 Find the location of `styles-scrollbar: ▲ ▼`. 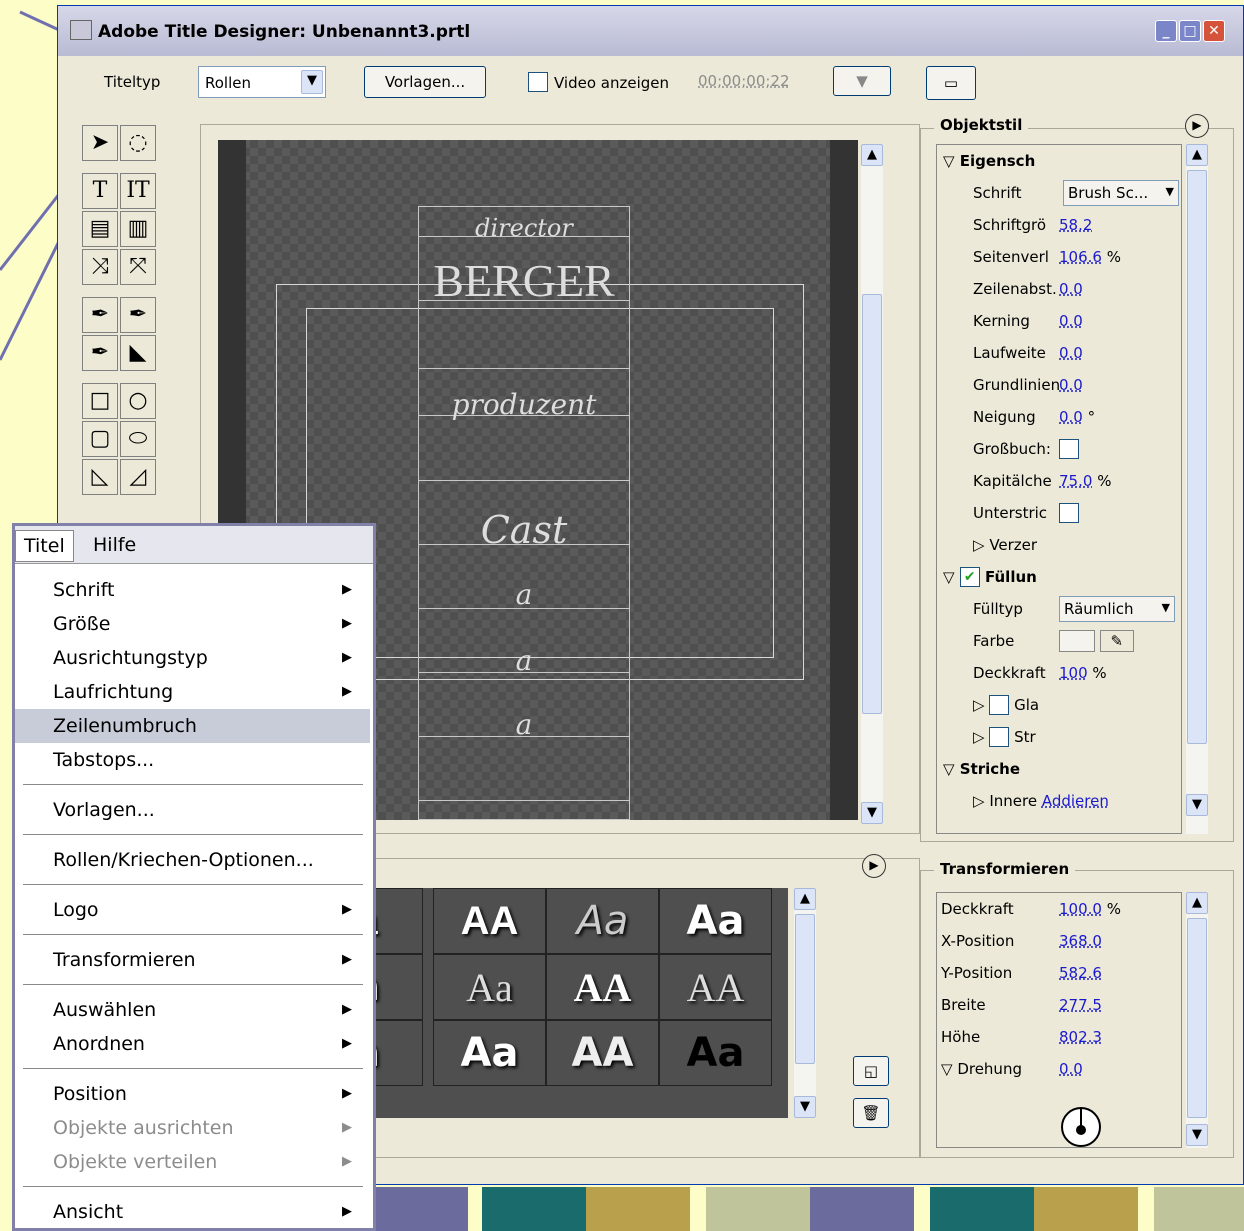

styles-scrollbar: ▲ ▼ is located at coordinates (805, 1003).